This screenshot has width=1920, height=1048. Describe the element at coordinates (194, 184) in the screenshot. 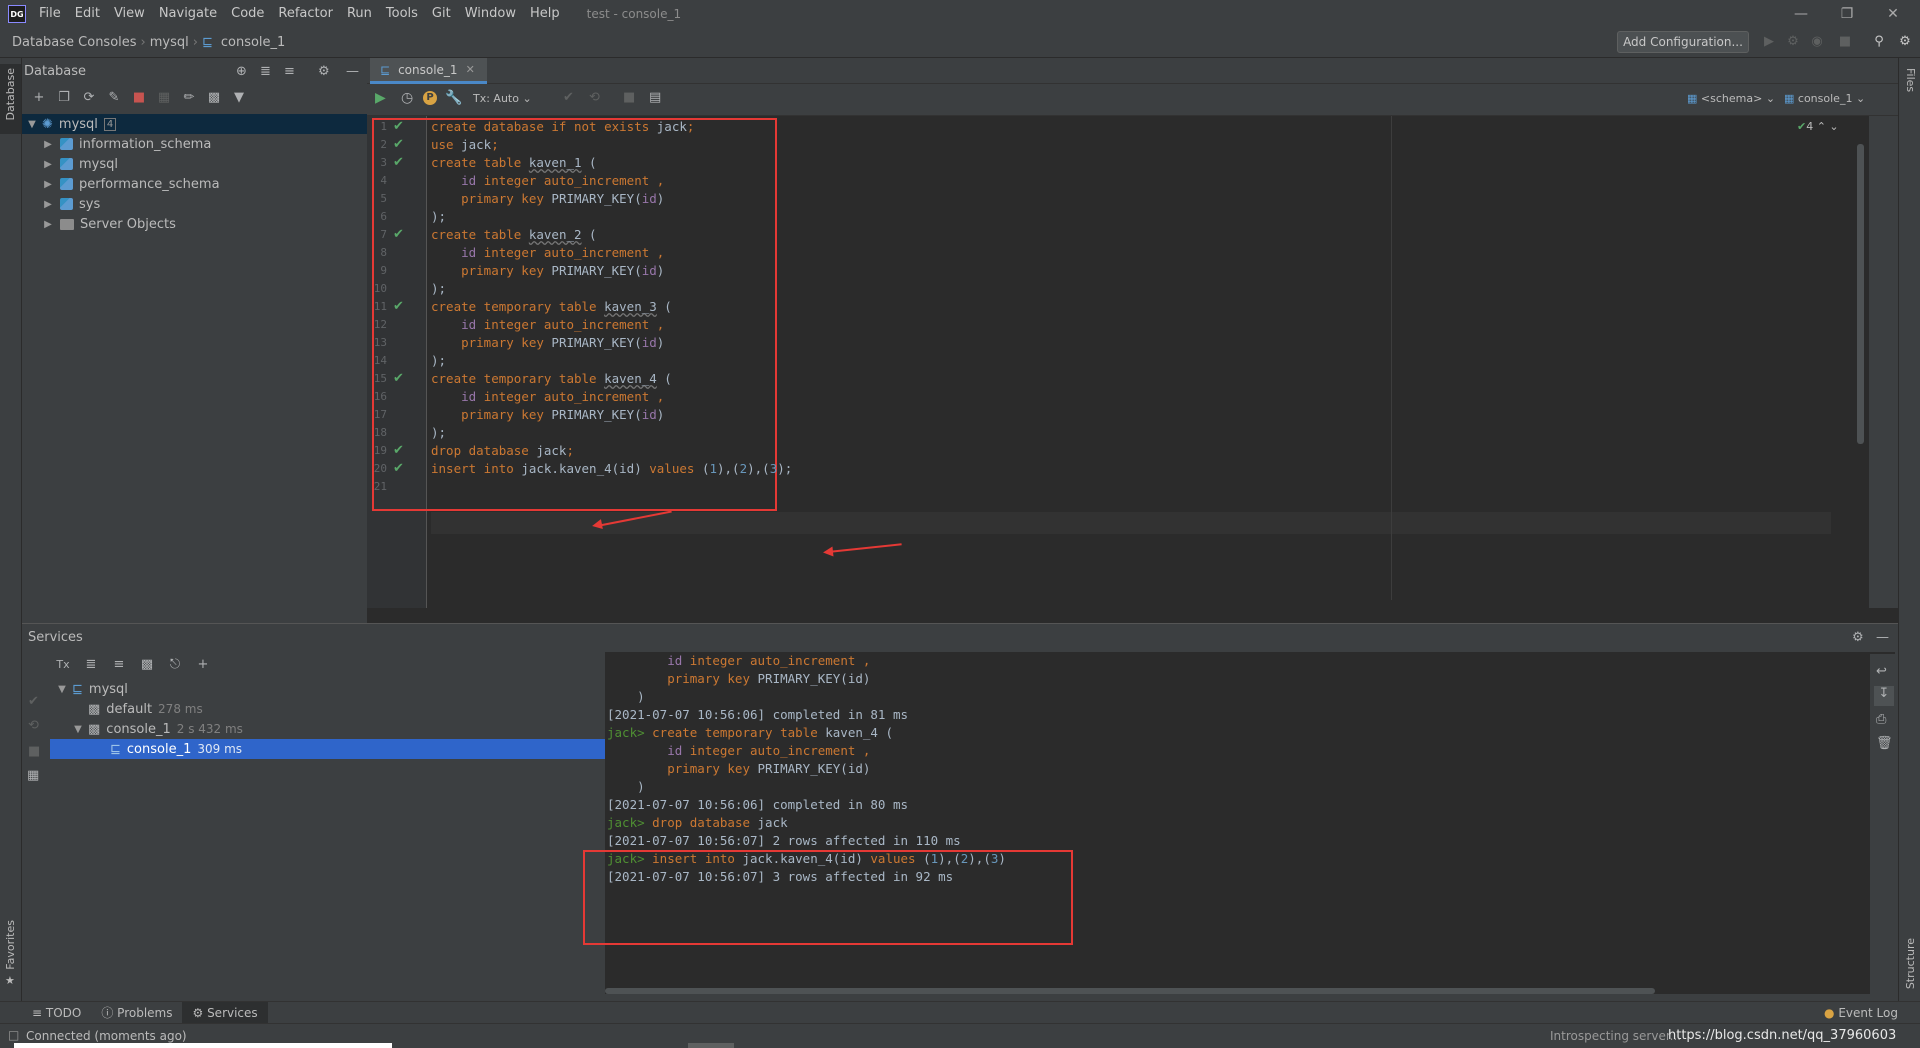

I see `tree-node-performance-schema: ▶ performance_schema` at that location.